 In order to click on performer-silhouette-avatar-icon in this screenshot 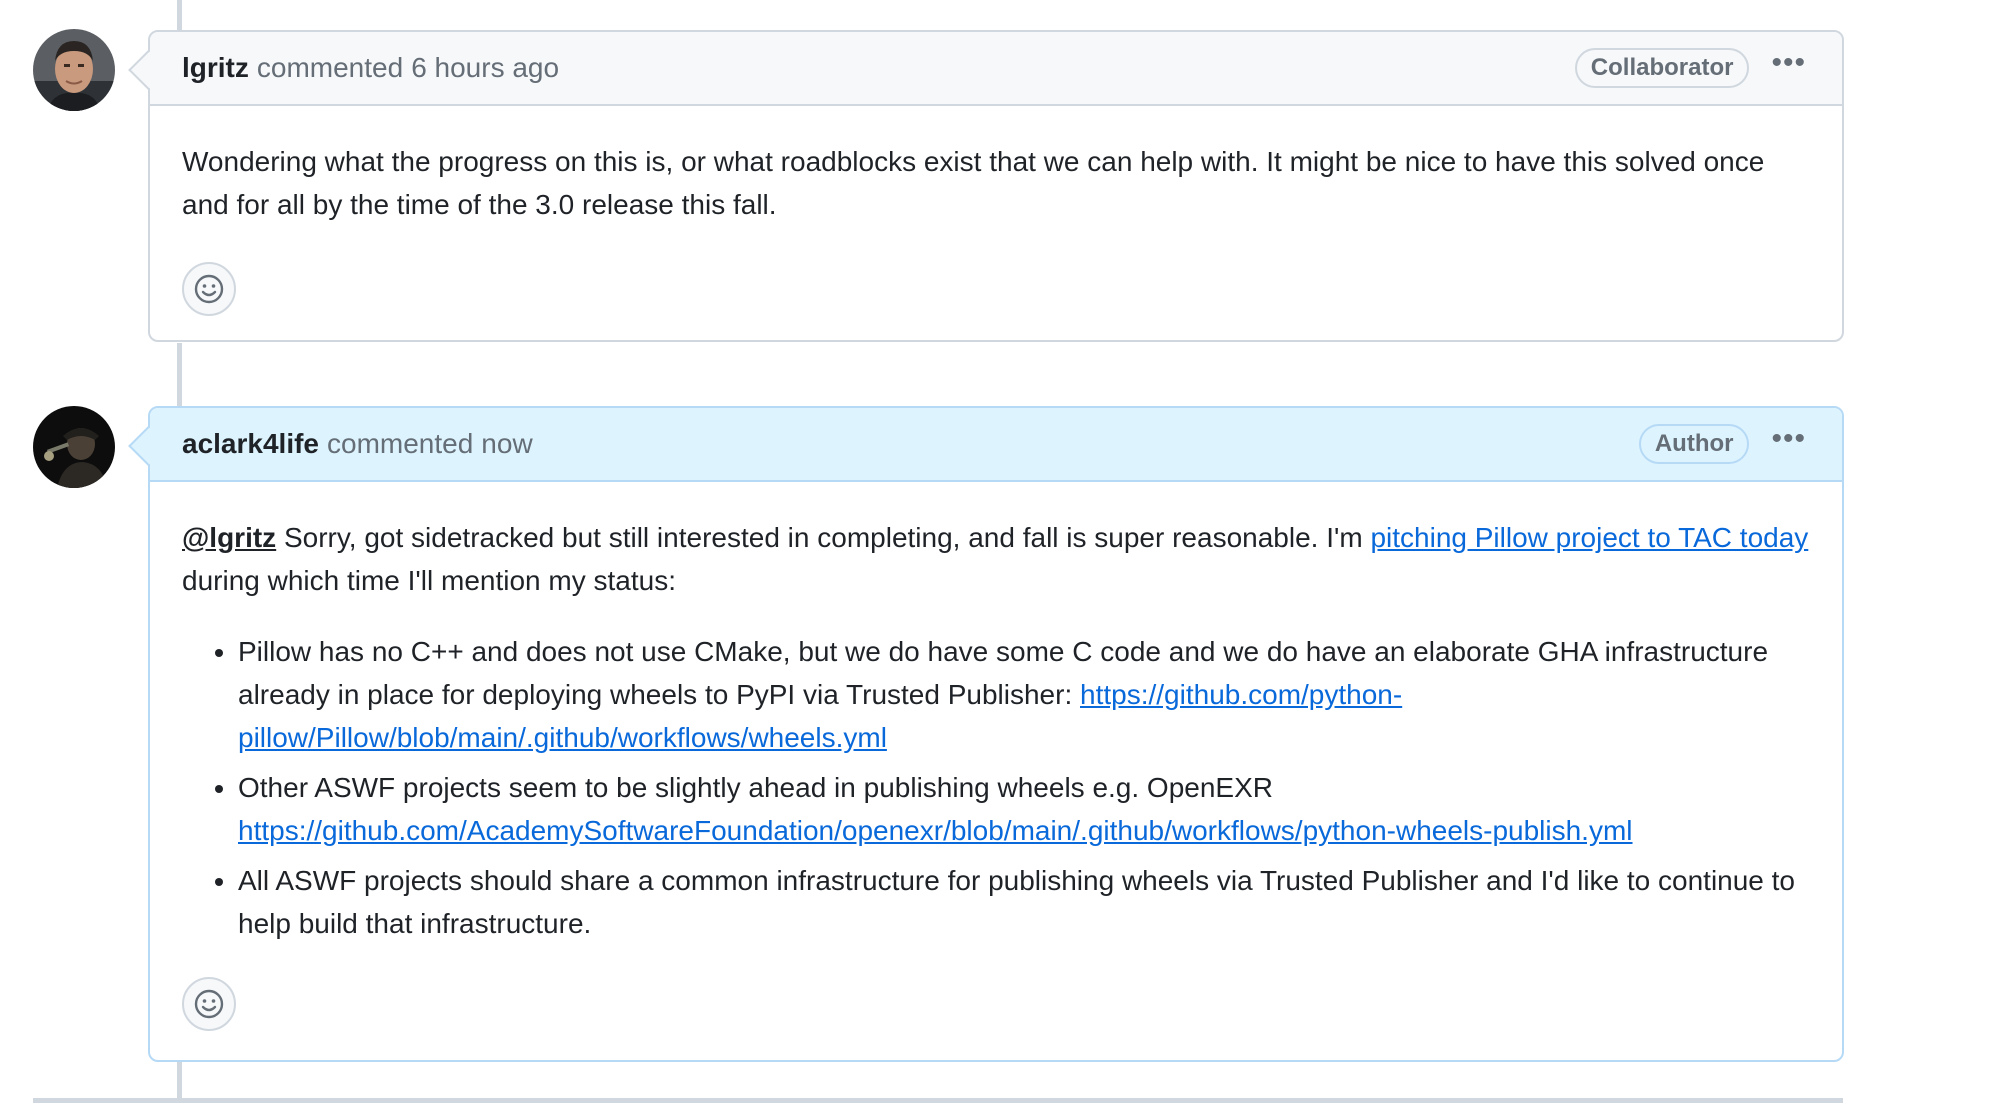, I will do `click(74, 447)`.